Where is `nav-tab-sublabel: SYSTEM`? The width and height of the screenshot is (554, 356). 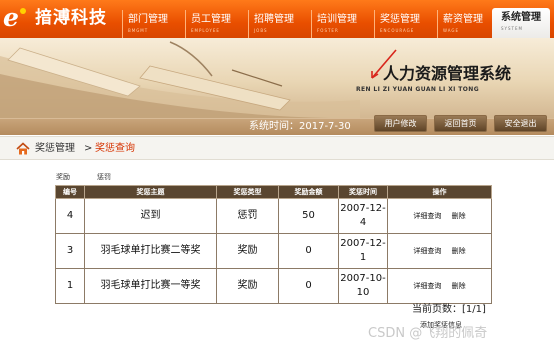 nav-tab-sublabel: SYSTEM is located at coordinates (512, 28).